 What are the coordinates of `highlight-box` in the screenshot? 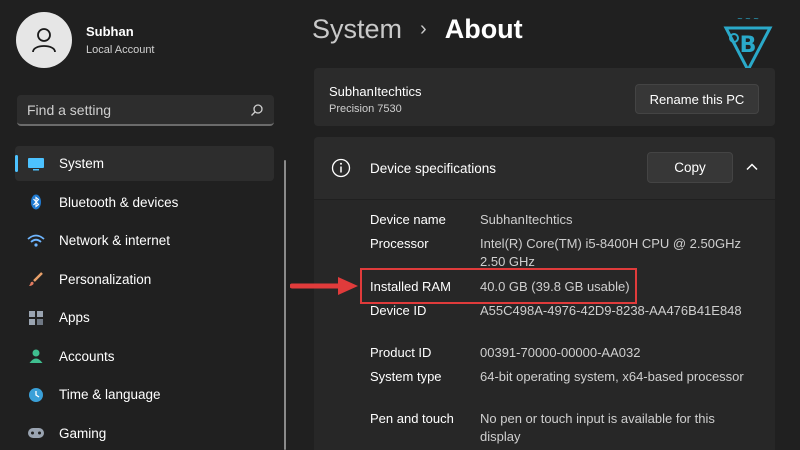 It's located at (498, 286).